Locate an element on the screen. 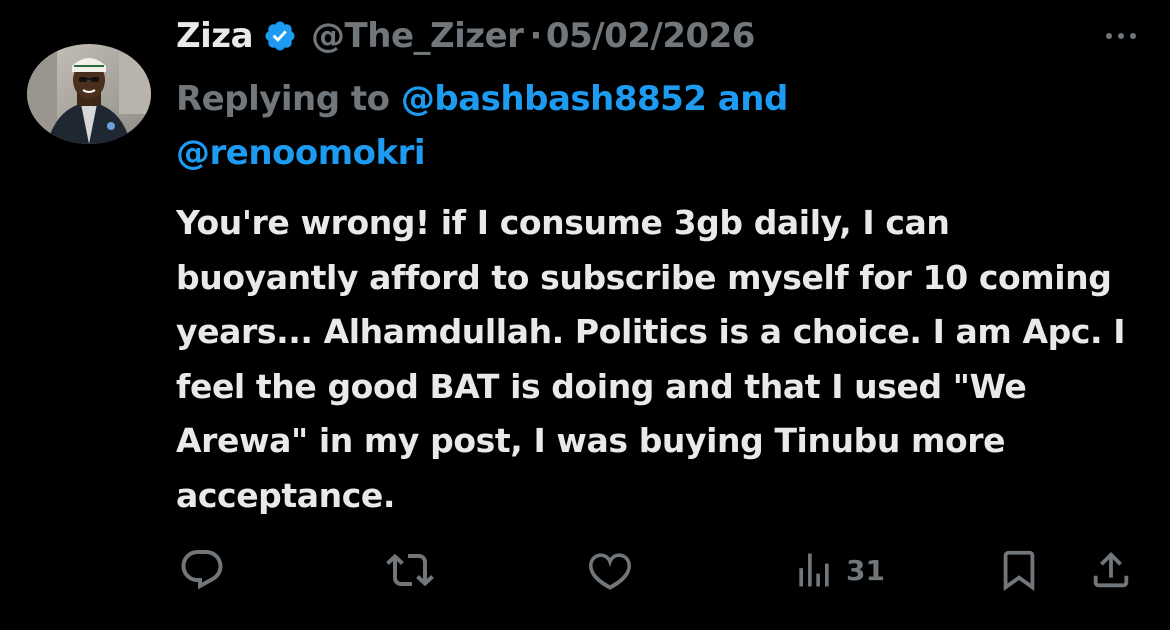  bookmark-button is located at coordinates (1019, 570).